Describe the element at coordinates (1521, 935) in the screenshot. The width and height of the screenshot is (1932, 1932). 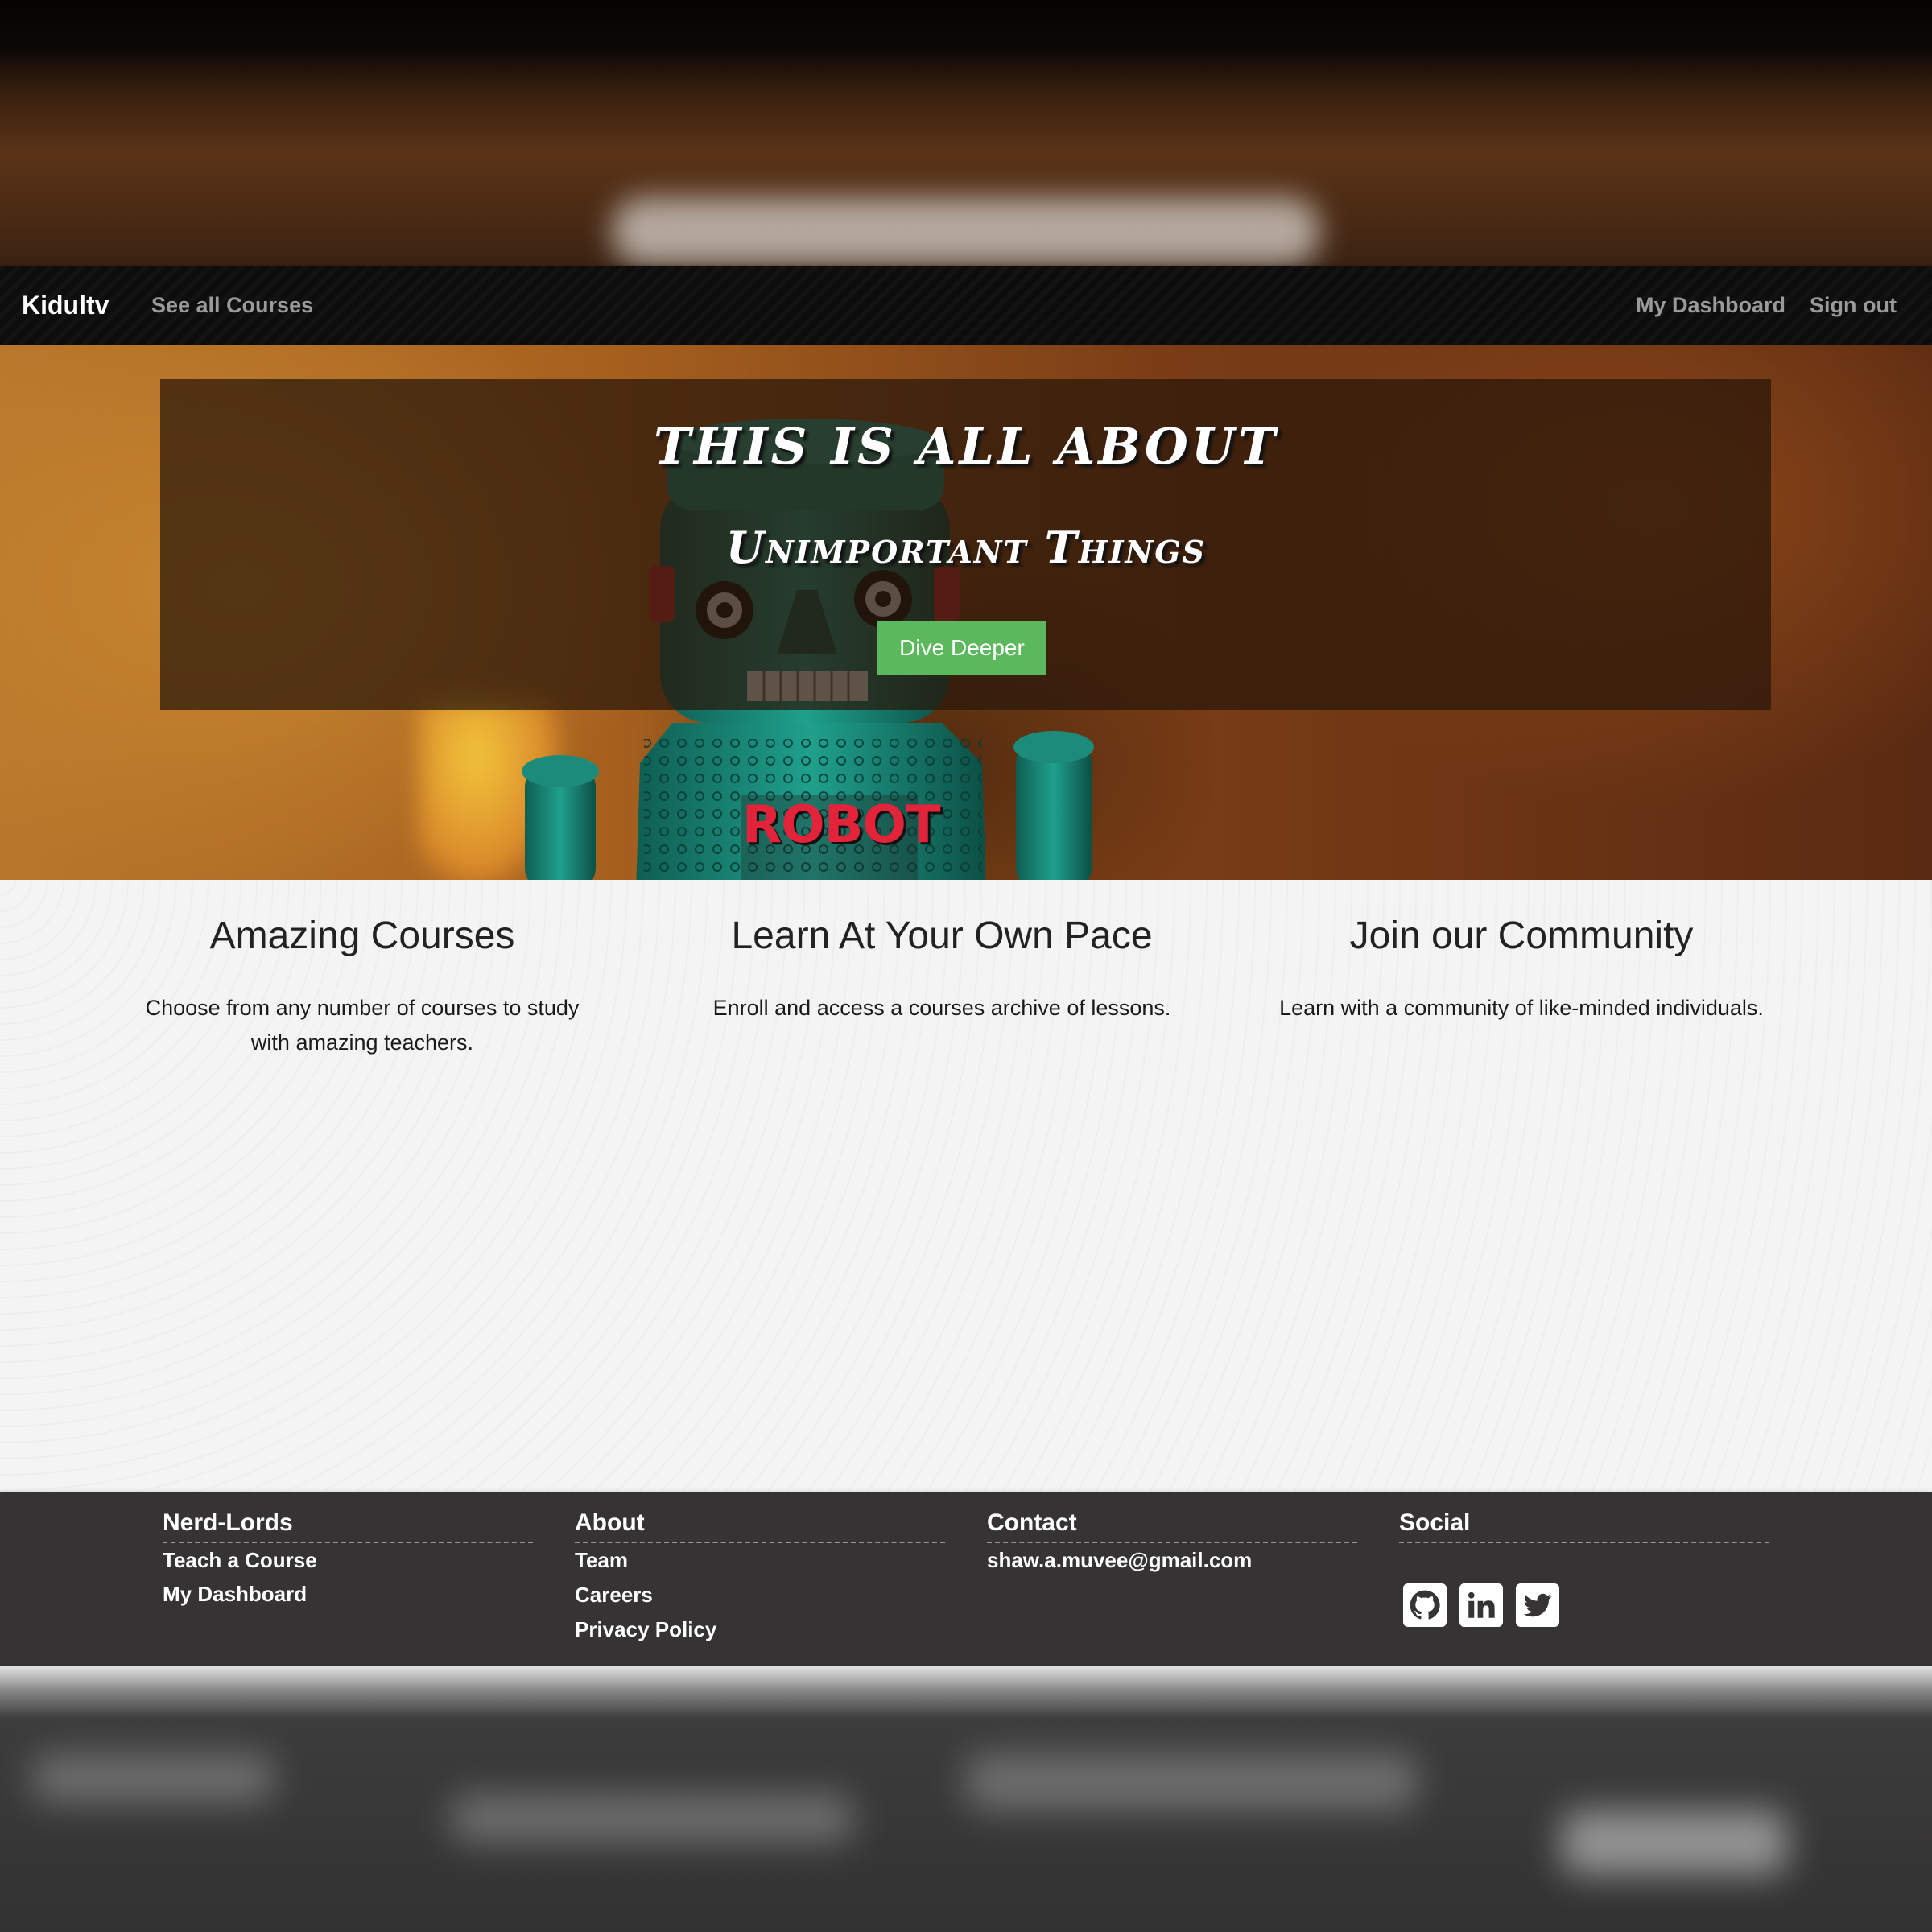
I see `feature-heading: Join our Community` at that location.